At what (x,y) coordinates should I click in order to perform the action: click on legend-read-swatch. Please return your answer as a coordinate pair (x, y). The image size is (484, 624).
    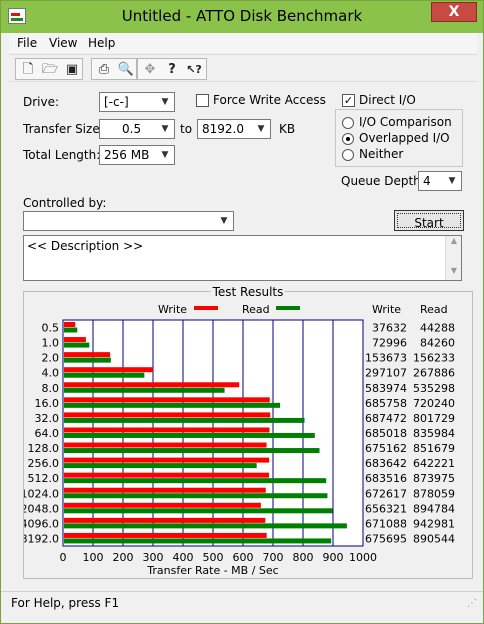
    Looking at the image, I should click on (288, 308).